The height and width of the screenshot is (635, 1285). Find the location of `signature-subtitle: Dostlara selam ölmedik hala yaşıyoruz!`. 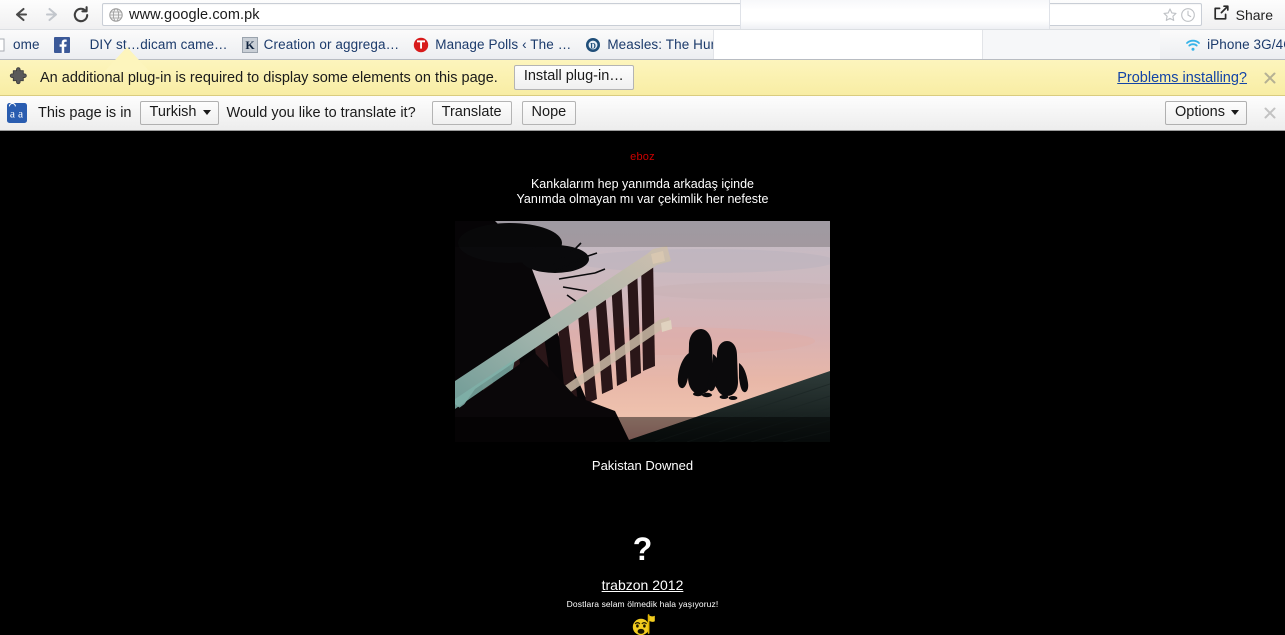

signature-subtitle: Dostlara selam ölmedik hala yaşıyoruz! is located at coordinates (642, 604).